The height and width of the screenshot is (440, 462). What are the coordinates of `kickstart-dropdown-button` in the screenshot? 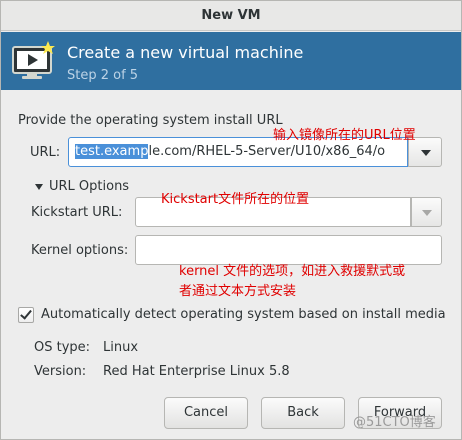 It's located at (426, 212).